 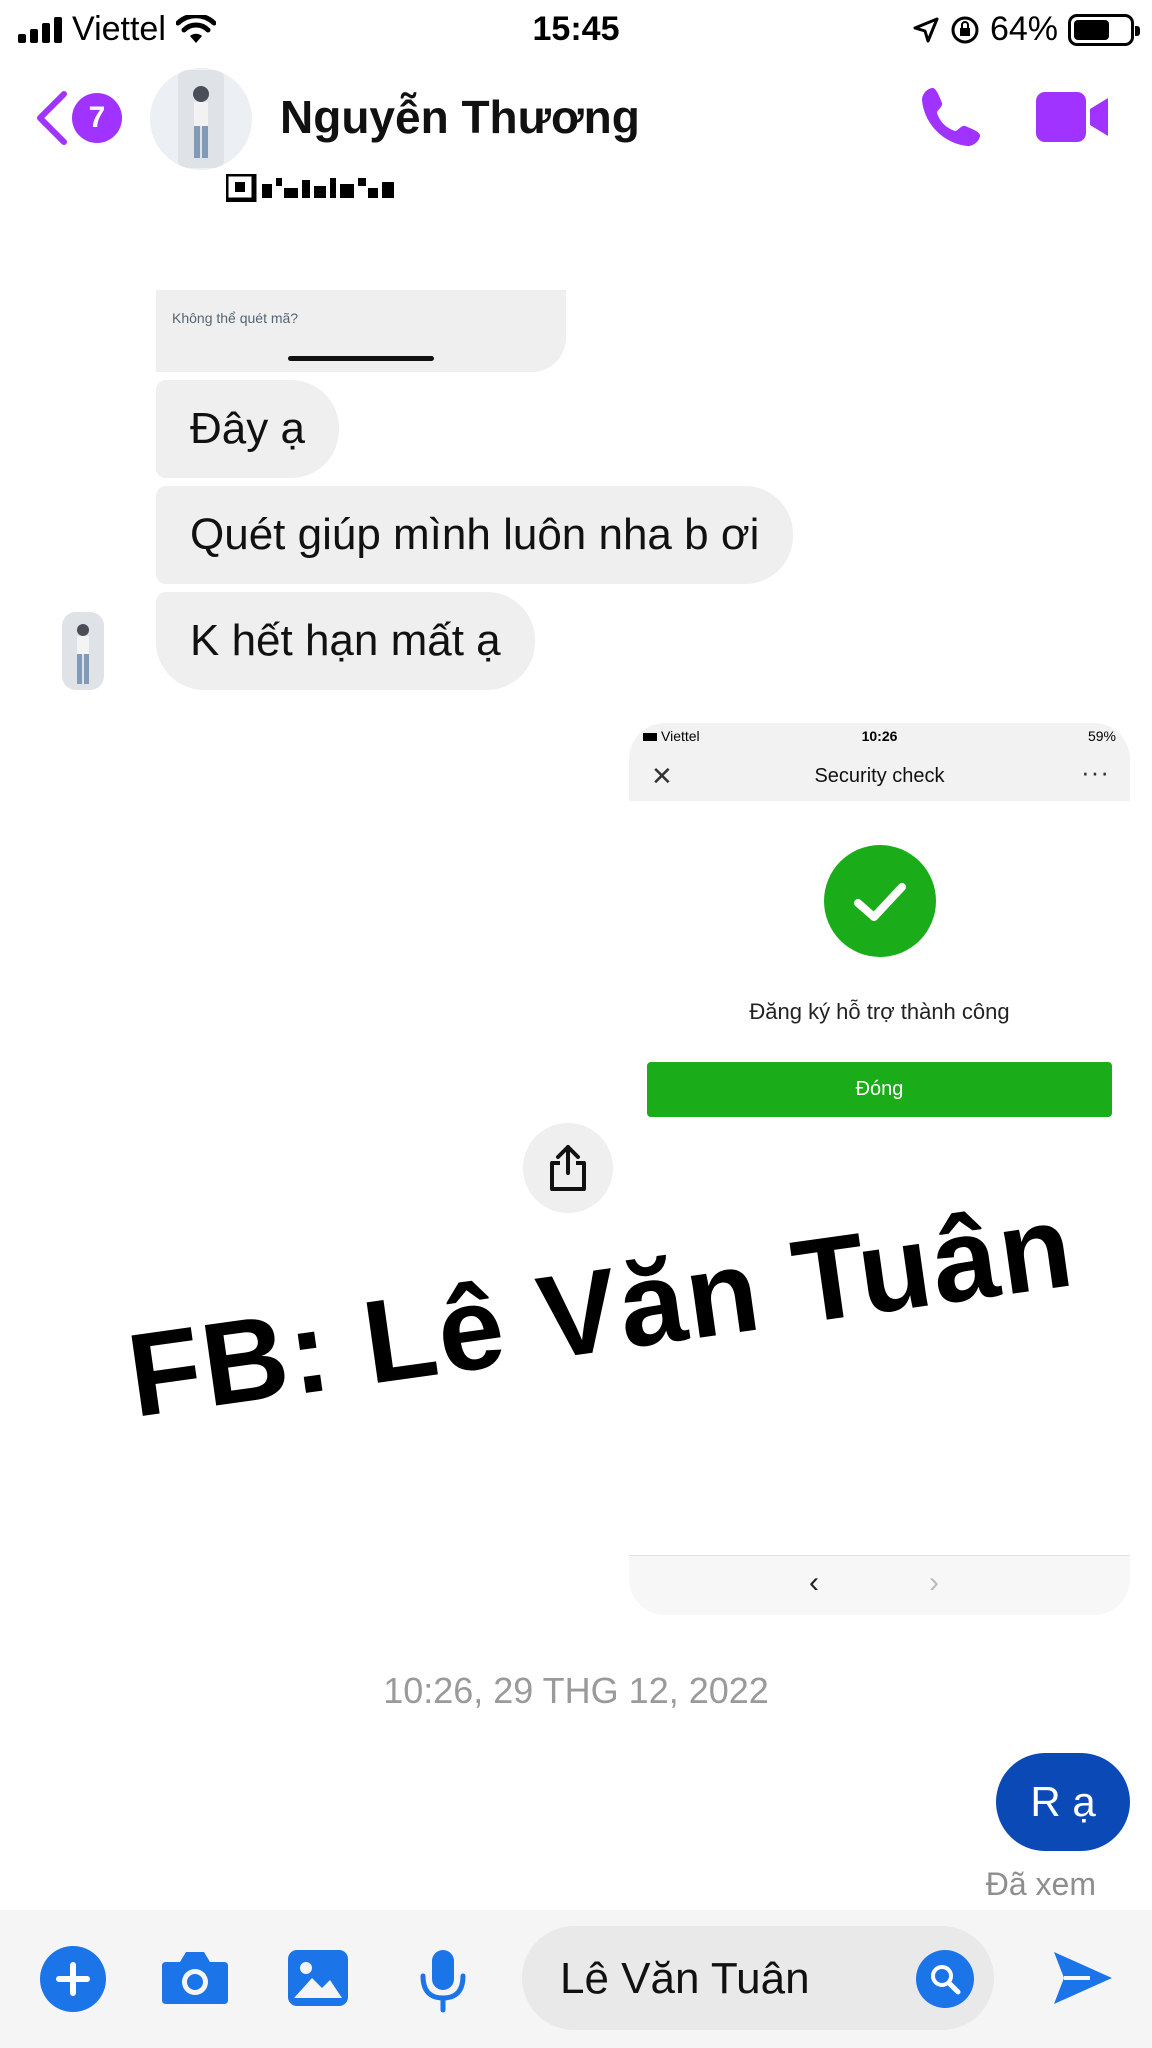 I want to click on received-message: Đây ạ, so click(x=247, y=429).